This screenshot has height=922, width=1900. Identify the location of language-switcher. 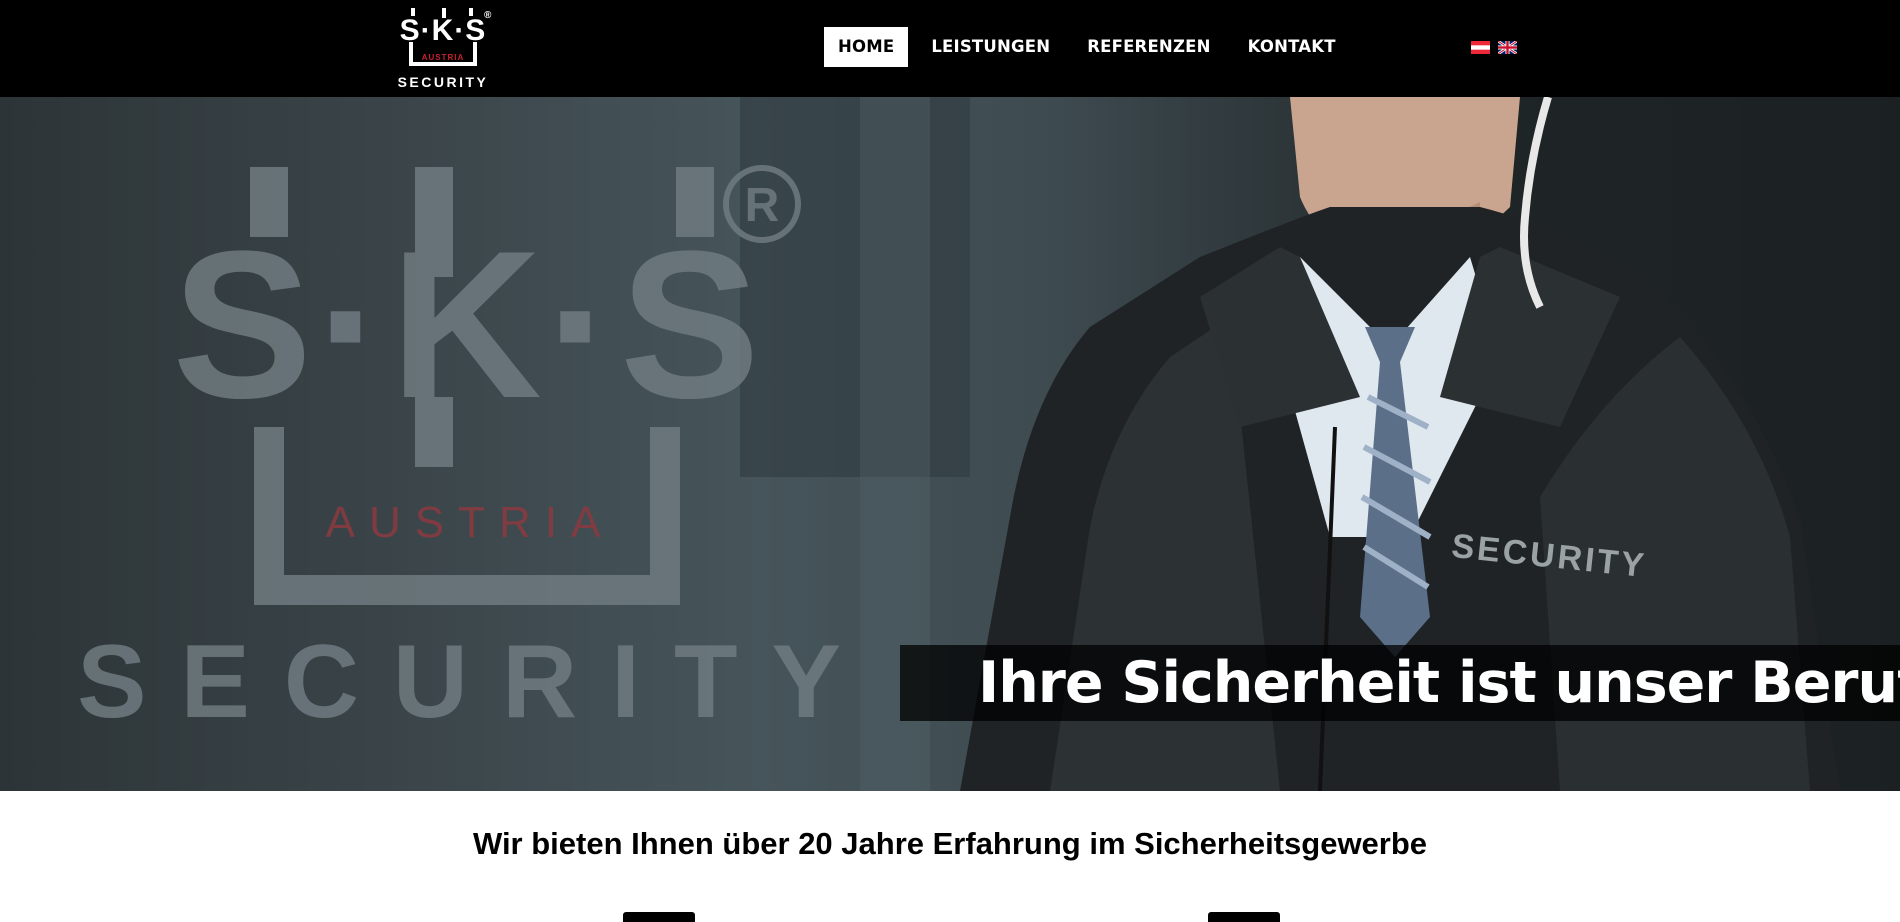
(1494, 47).